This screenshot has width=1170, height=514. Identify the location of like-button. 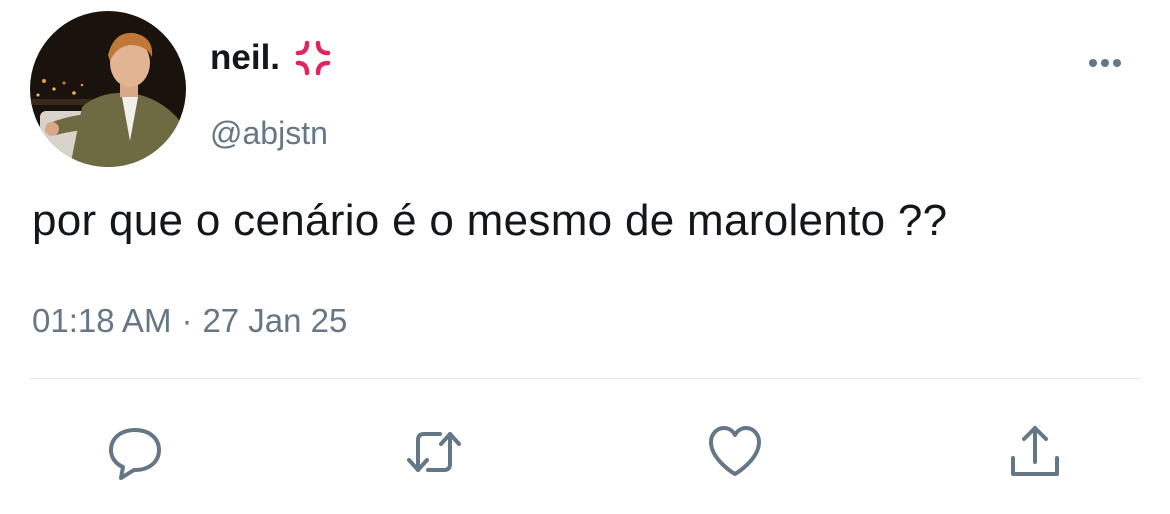
(735, 452).